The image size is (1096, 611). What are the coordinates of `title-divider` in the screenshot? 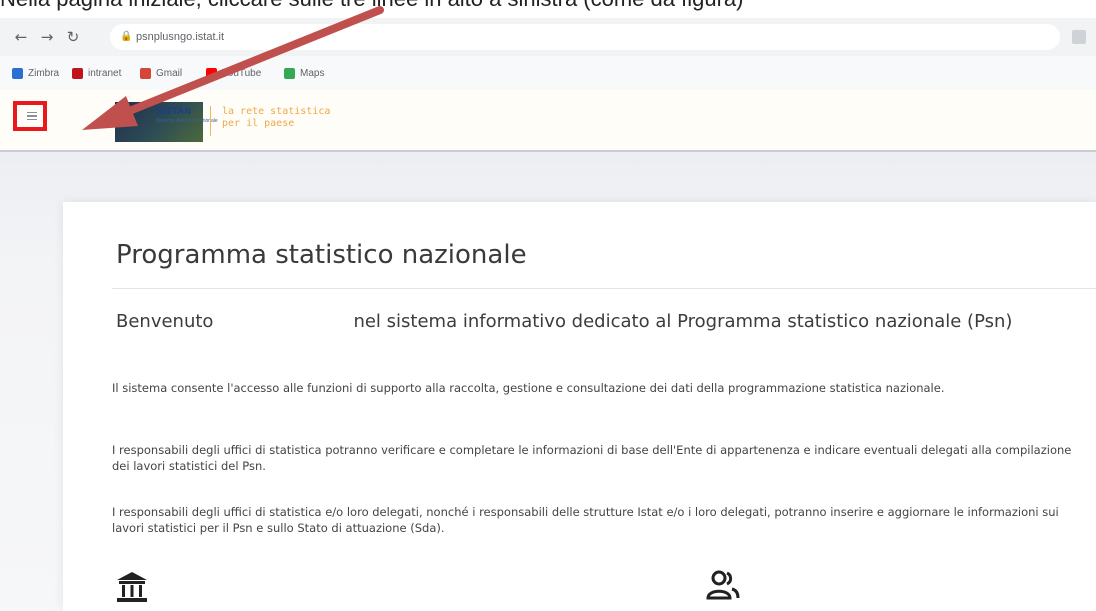 It's located at (604, 288).